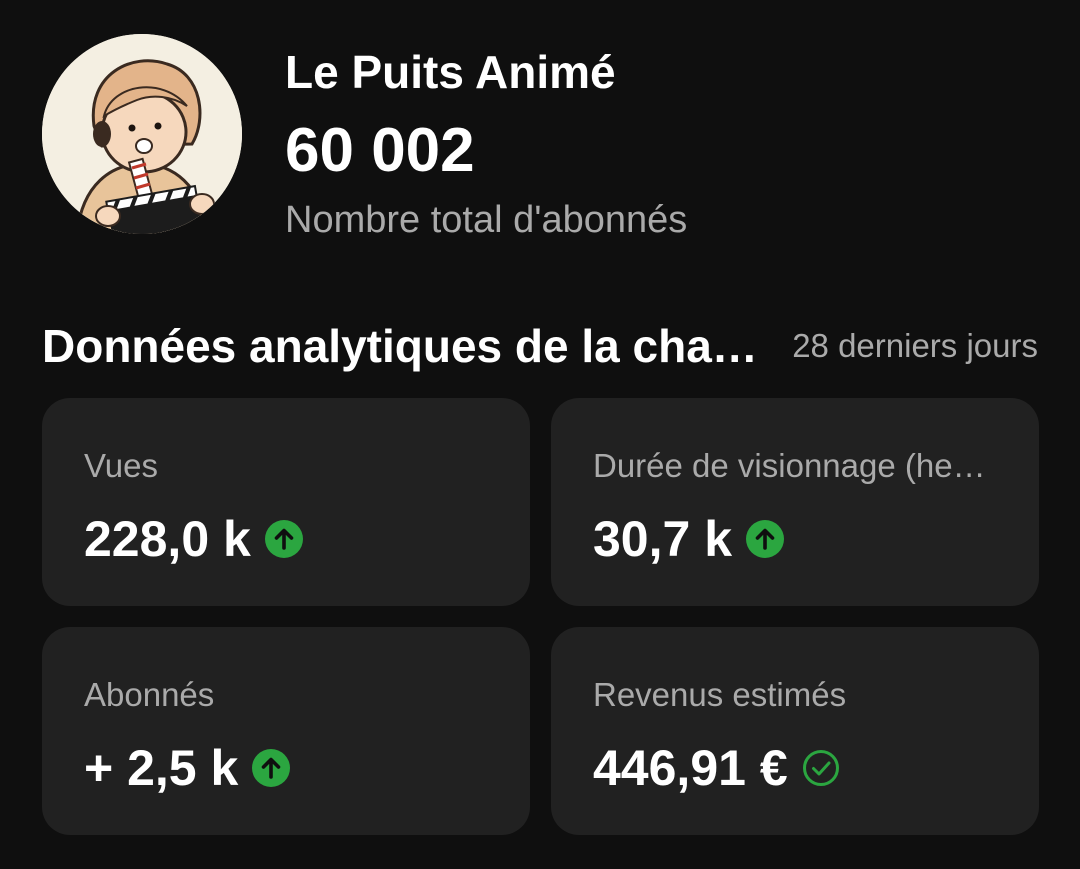 This screenshot has height=869, width=1080. Describe the element at coordinates (380, 150) in the screenshot. I see `subscriber-count: 60 002` at that location.